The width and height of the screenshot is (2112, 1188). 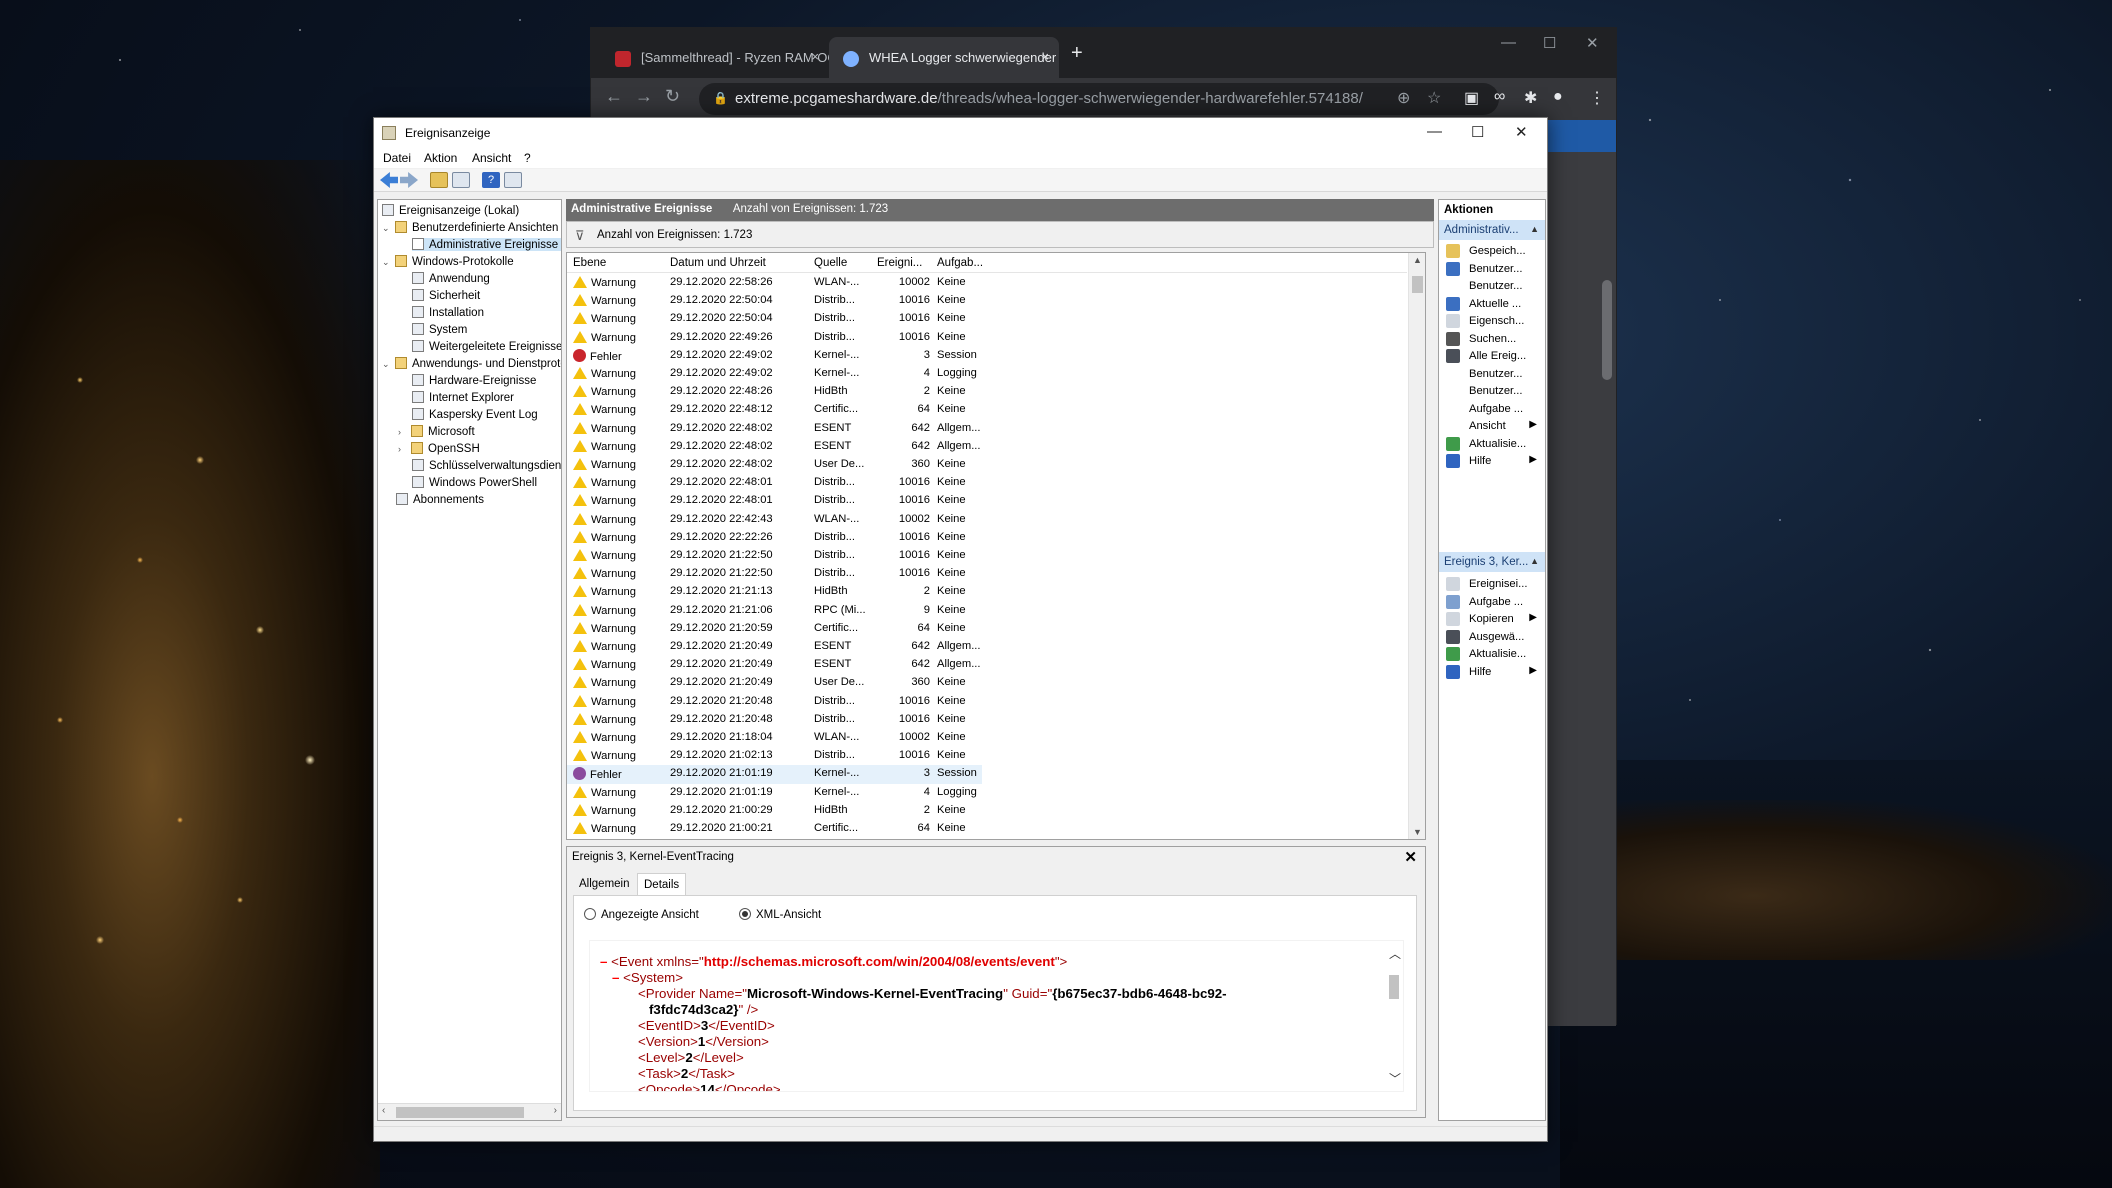 I want to click on tree-log-anwendung: Anwendung, so click(x=451, y=278).